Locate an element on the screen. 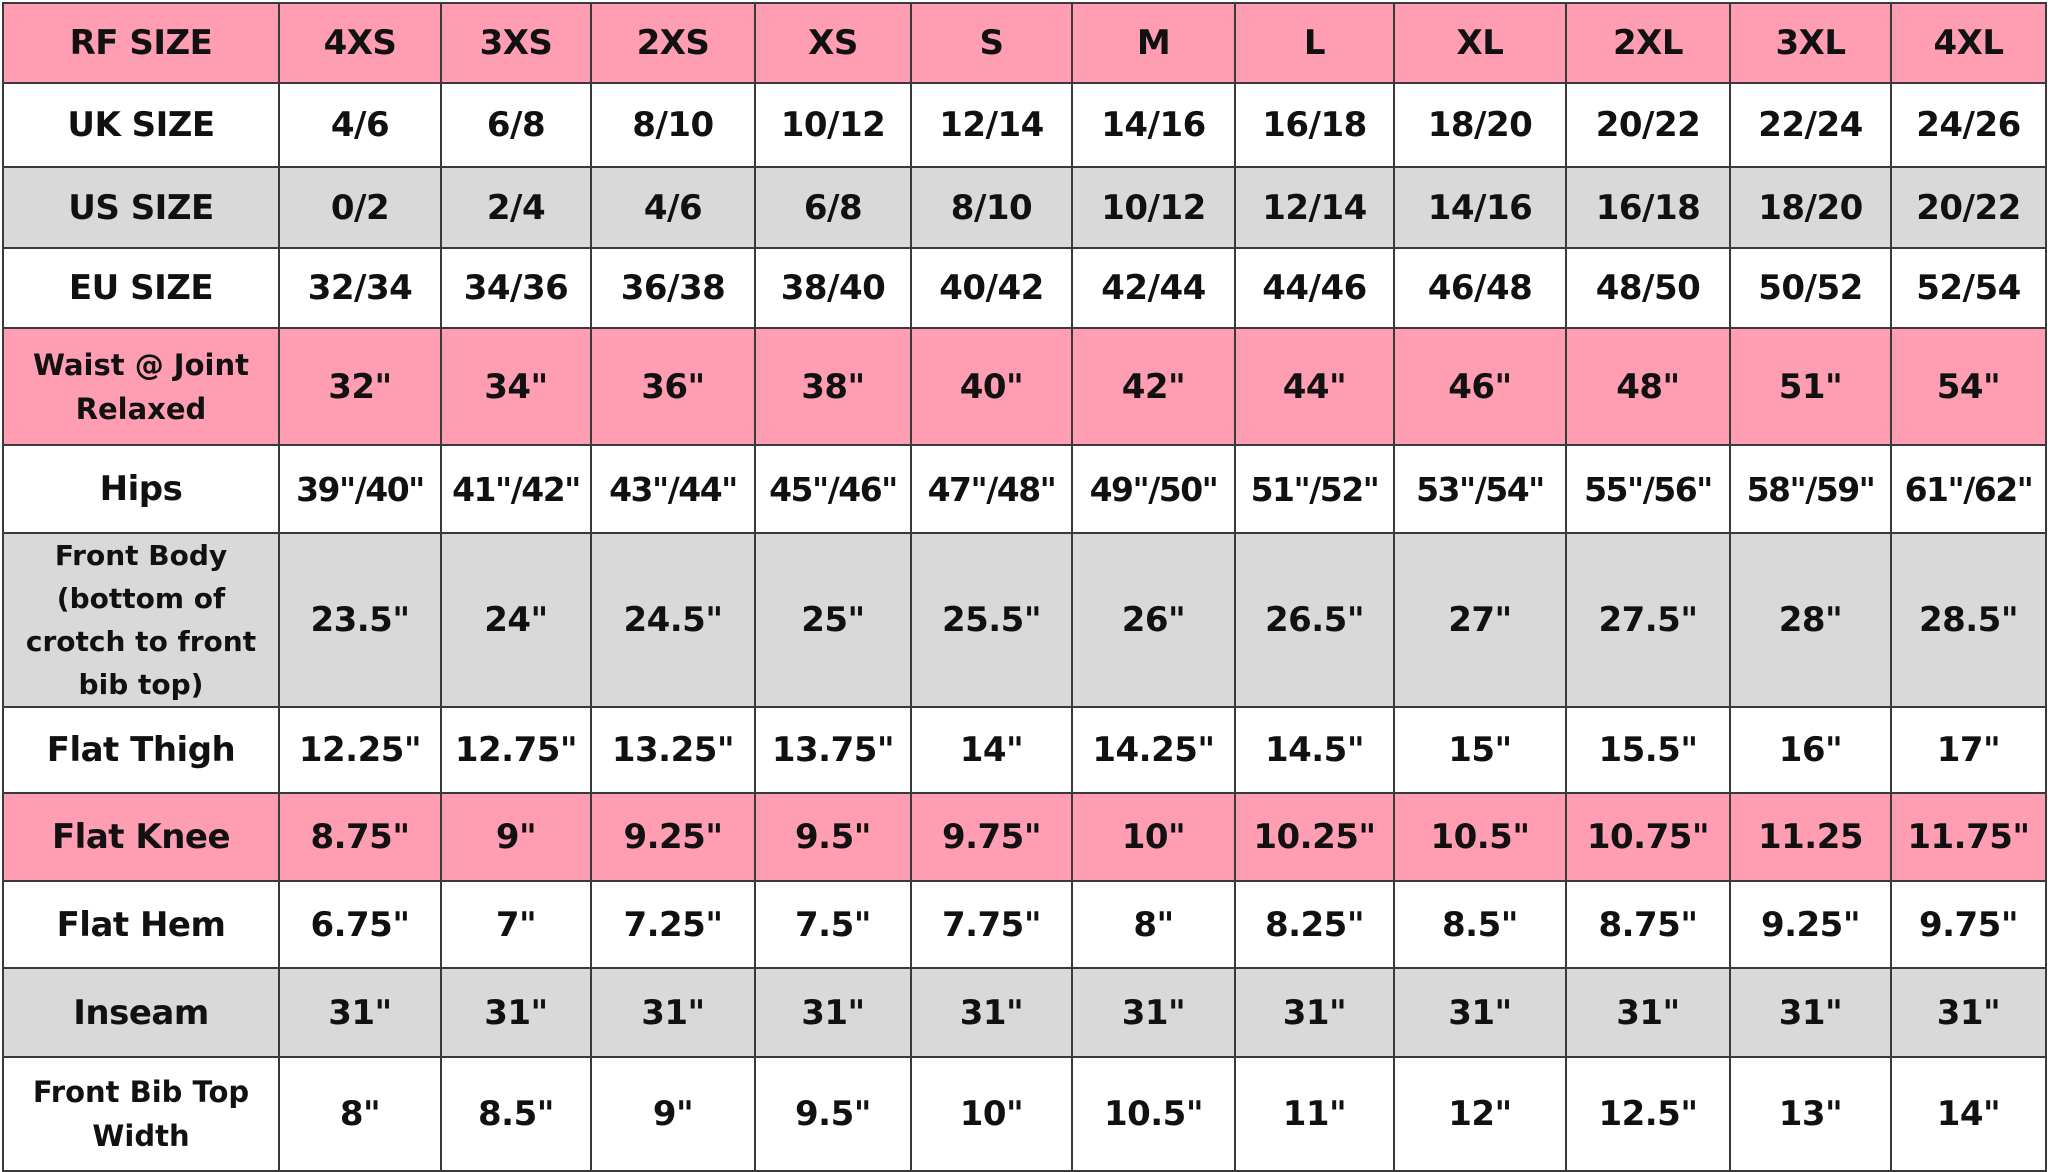  table-cell: 9.75" is located at coordinates (1968, 924).